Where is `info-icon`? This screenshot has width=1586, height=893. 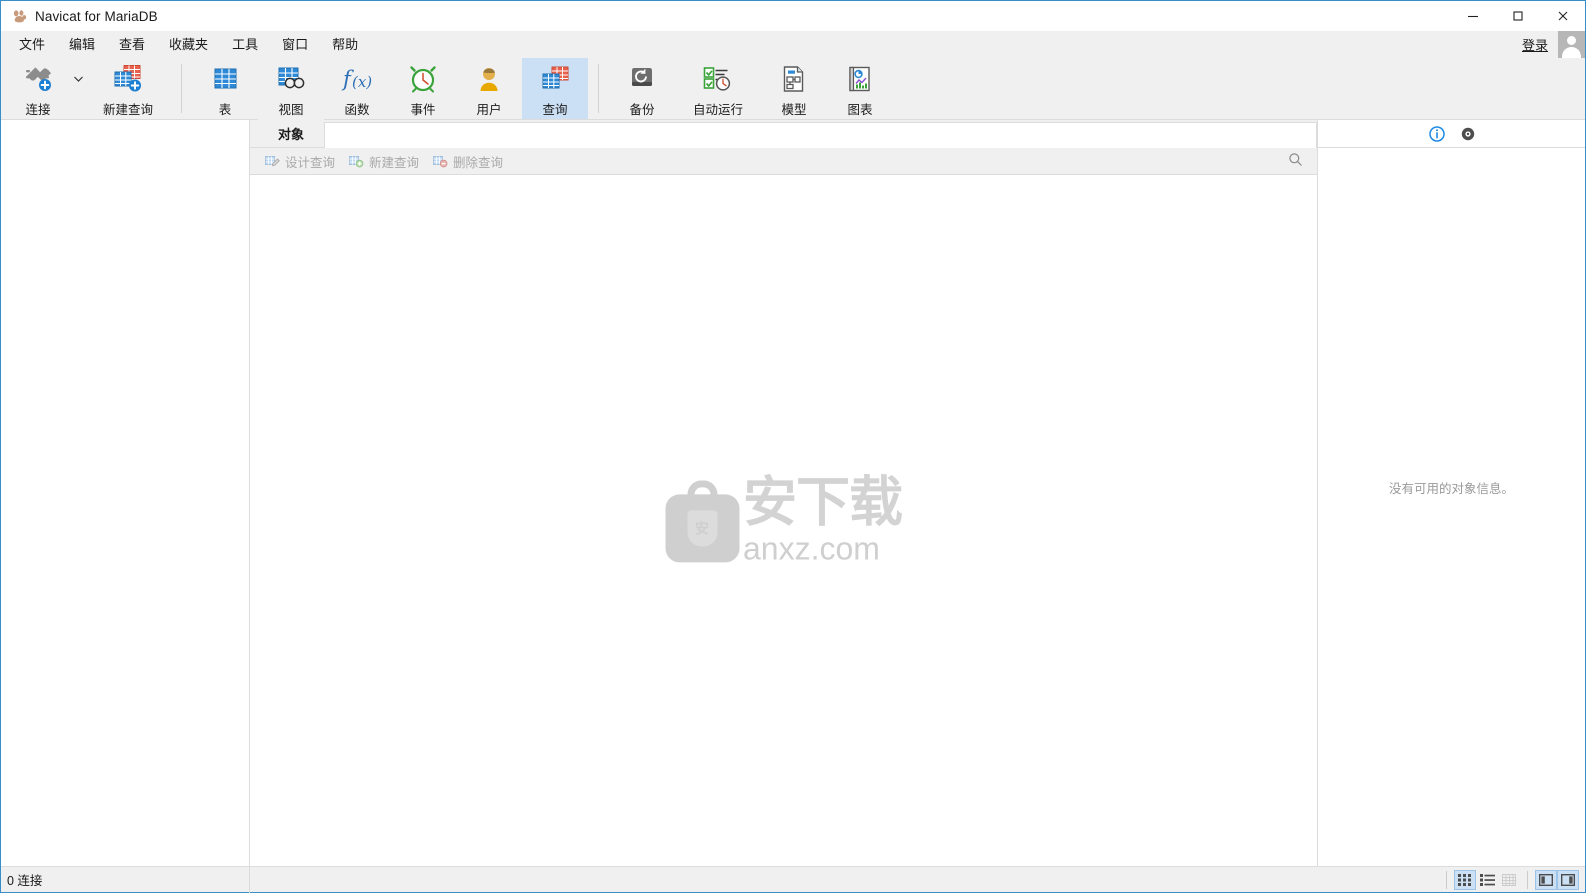
info-icon is located at coordinates (1436, 133).